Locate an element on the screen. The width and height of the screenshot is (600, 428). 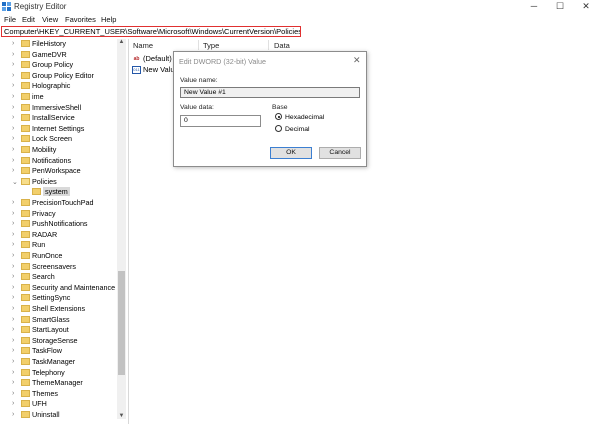
value-data-input: 0 is located at coordinates (220, 121).